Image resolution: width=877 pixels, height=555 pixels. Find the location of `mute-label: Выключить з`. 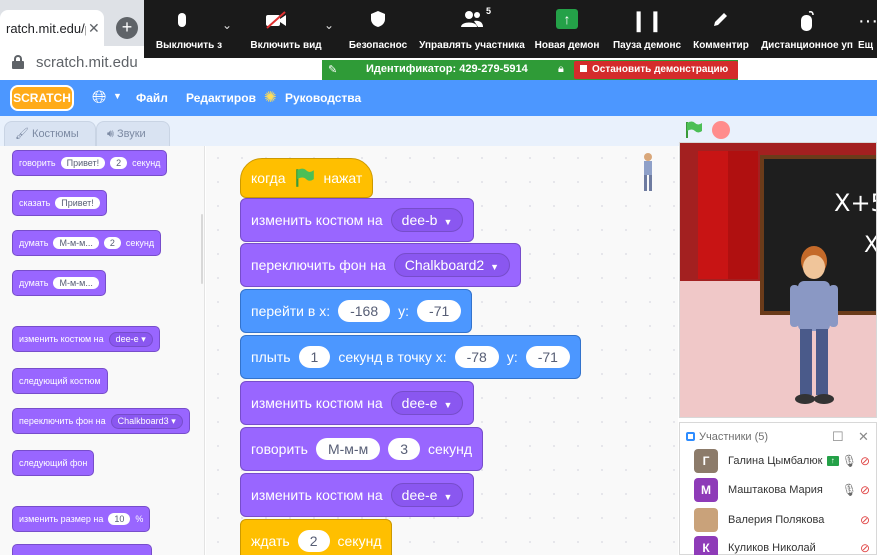

mute-label: Выключить з is located at coordinates (189, 45).